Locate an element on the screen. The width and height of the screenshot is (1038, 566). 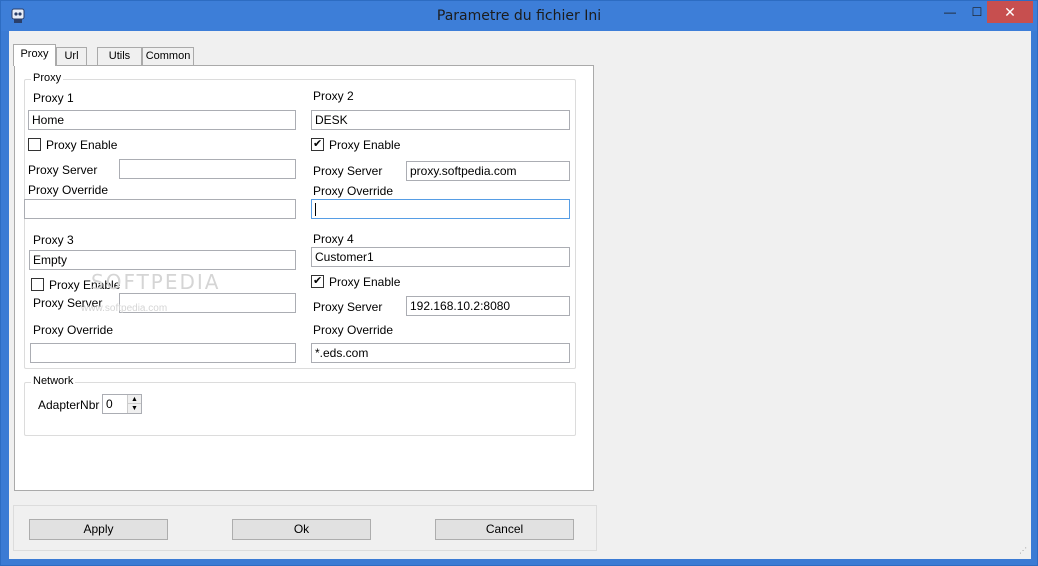
proxy4-name-input: Customer1 is located at coordinates (440, 257).